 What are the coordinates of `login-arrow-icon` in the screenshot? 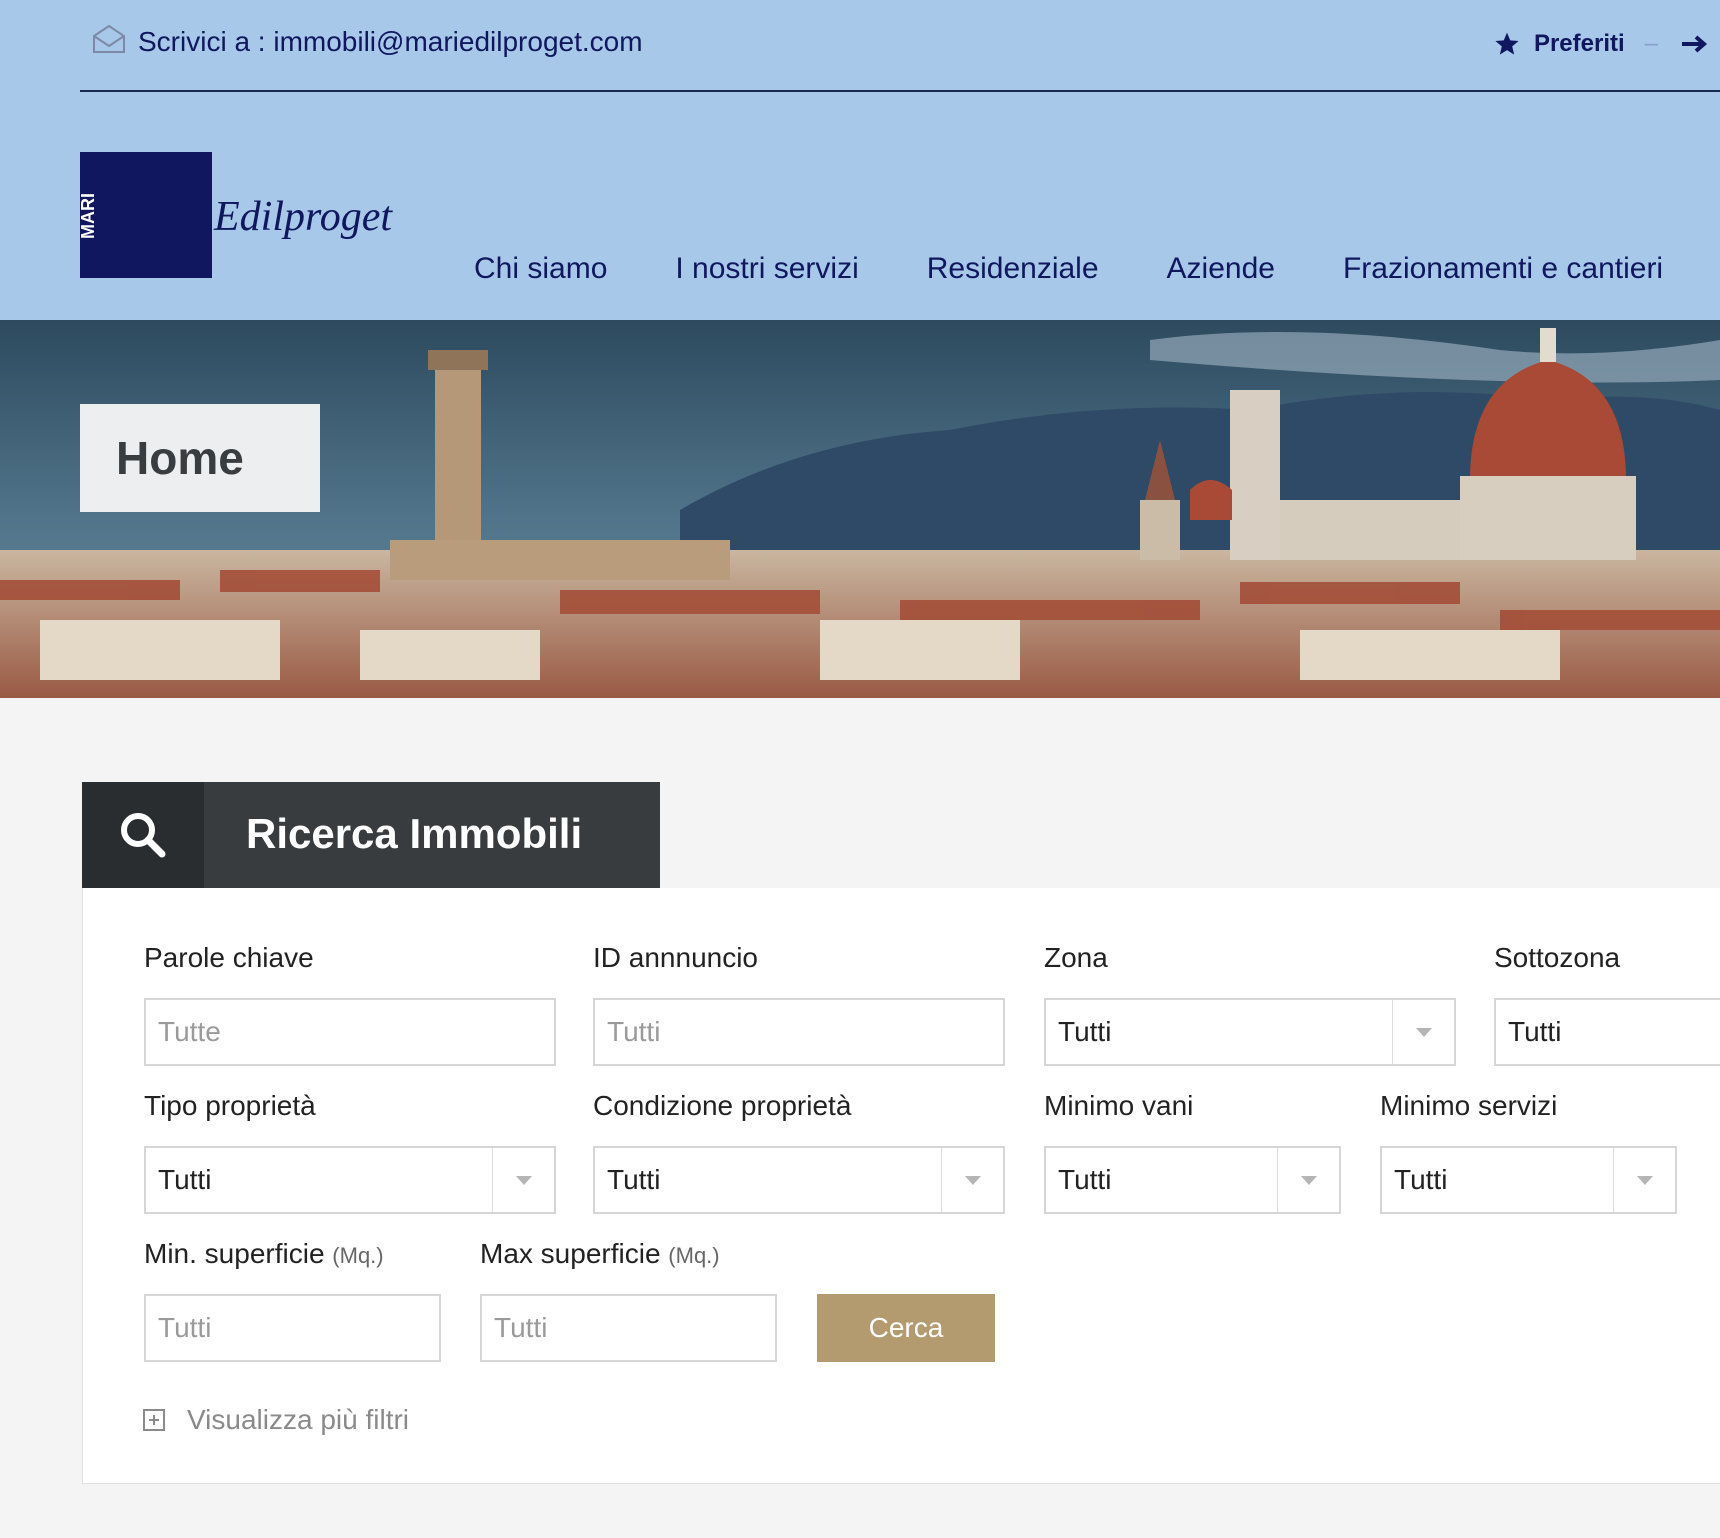 It's located at (1700, 44).